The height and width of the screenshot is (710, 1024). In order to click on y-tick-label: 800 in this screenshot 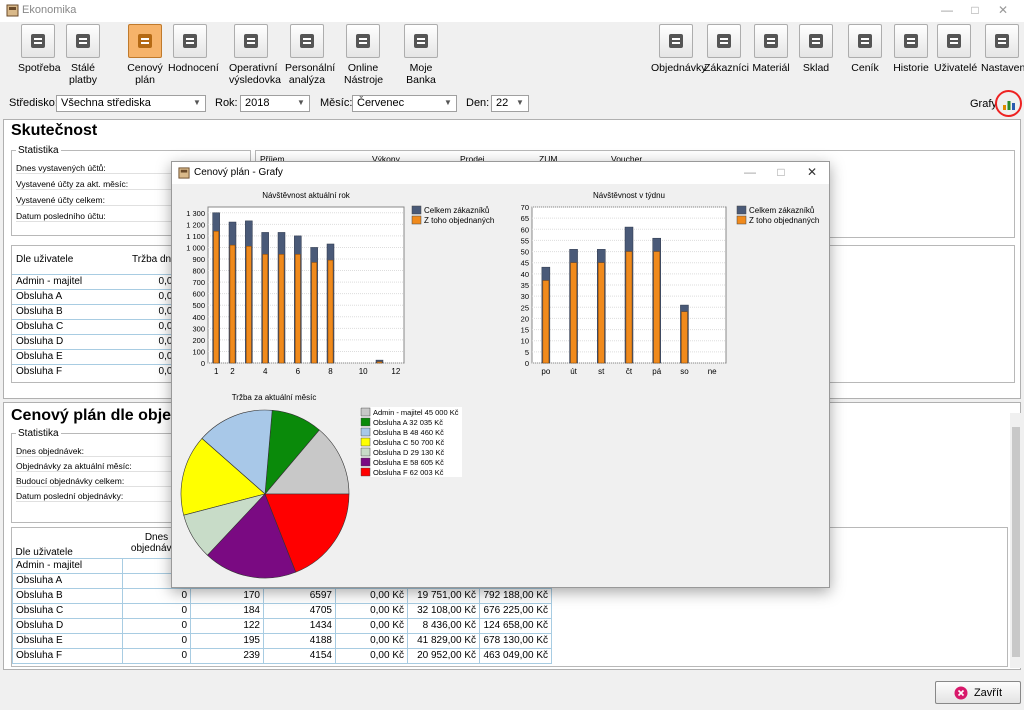, I will do `click(198, 271)`.